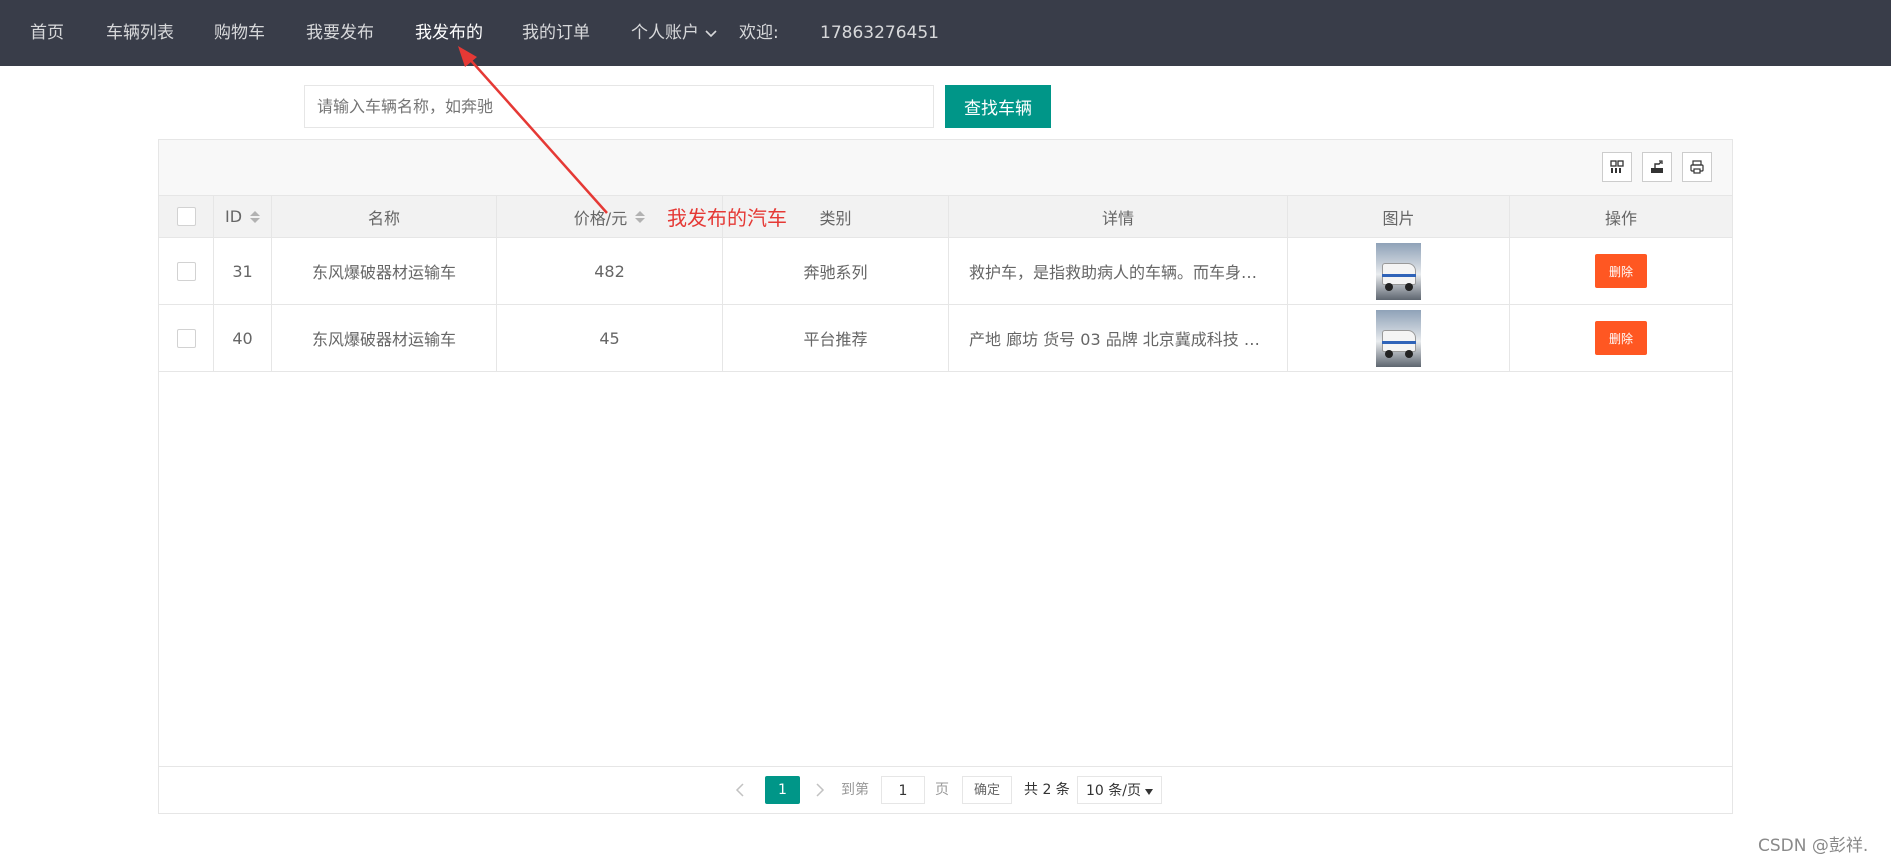 The image size is (1891, 862). What do you see at coordinates (1813, 846) in the screenshot?
I see `watermark: CSDN @彭祥.` at bounding box center [1813, 846].